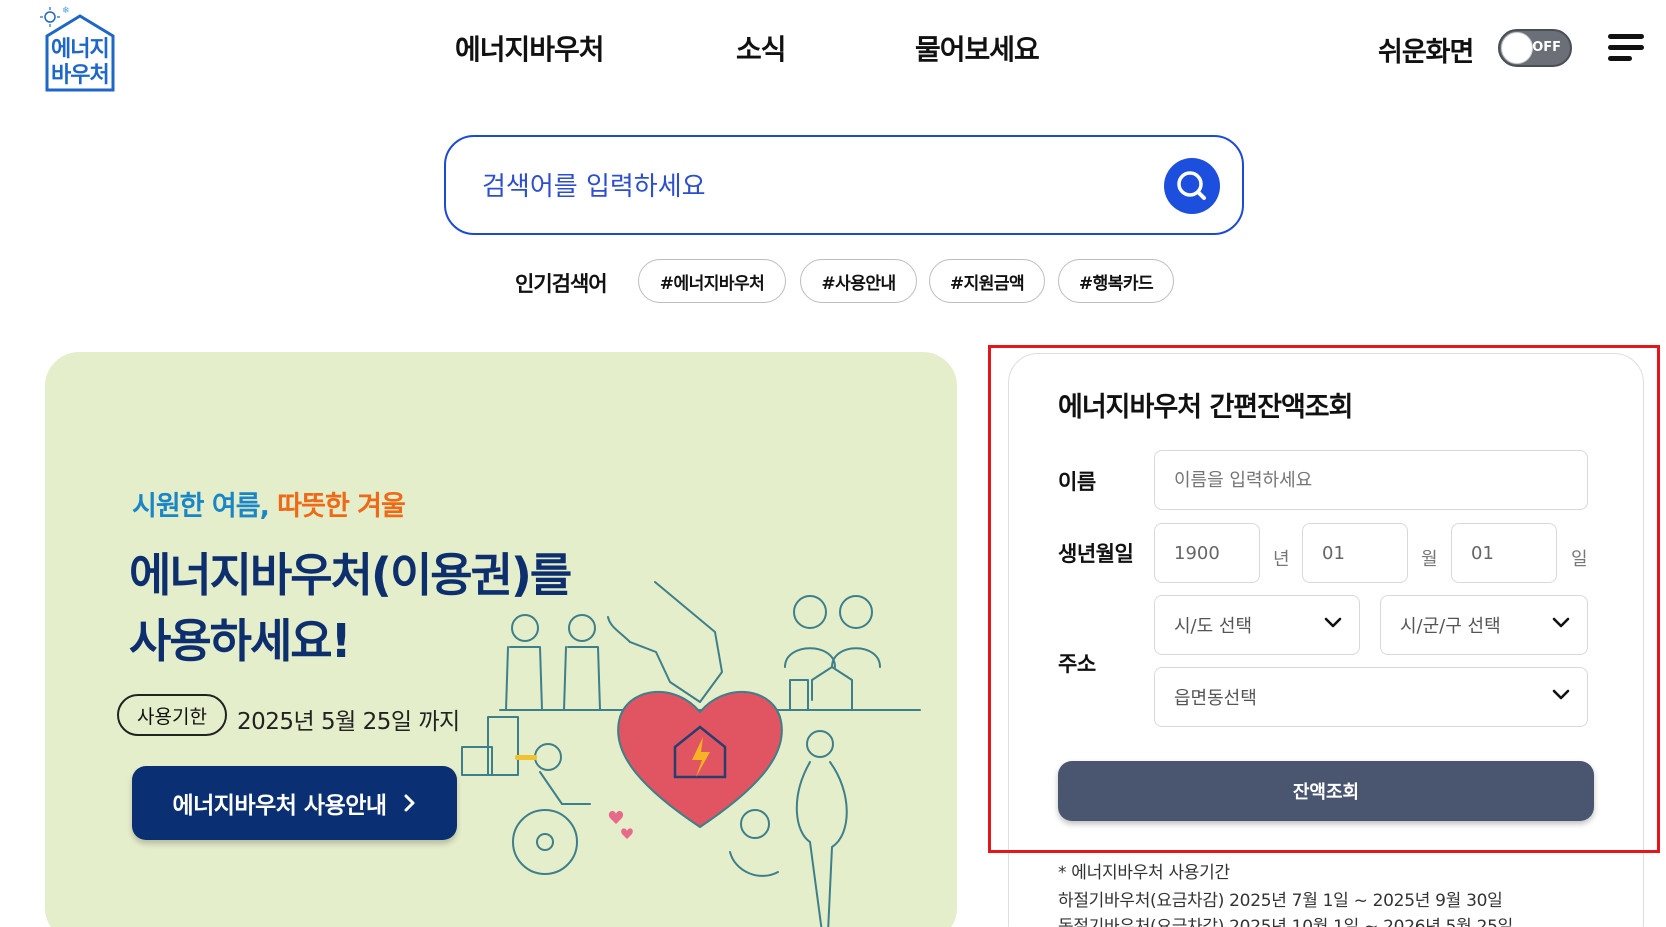  I want to click on winter-voucher-period: 동절기바우처(요금차감) 2025년 10월 1일 ~ 2026년 5월 25일, so click(1285, 922).